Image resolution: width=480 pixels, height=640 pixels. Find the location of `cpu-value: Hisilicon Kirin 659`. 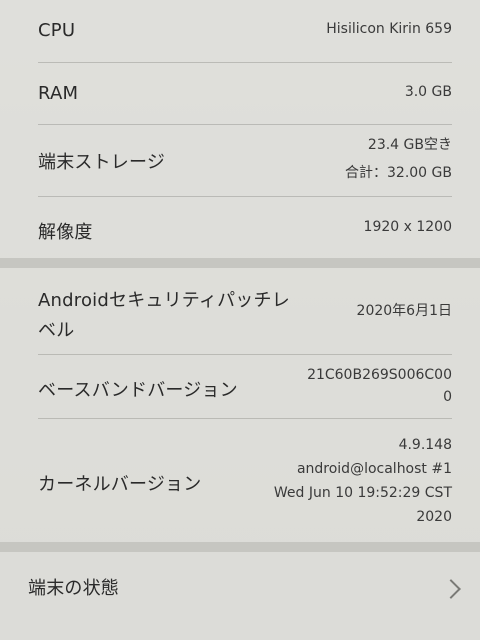

cpu-value: Hisilicon Kirin 659 is located at coordinates (389, 29).